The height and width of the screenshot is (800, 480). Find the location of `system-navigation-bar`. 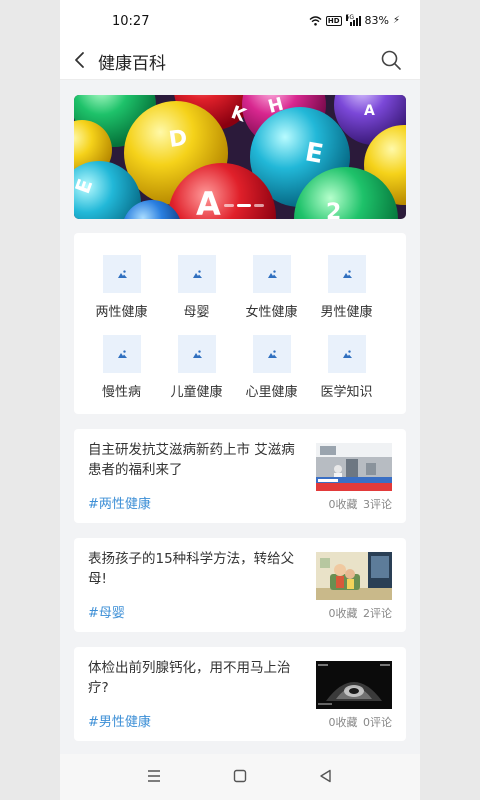

system-navigation-bar is located at coordinates (240, 777).